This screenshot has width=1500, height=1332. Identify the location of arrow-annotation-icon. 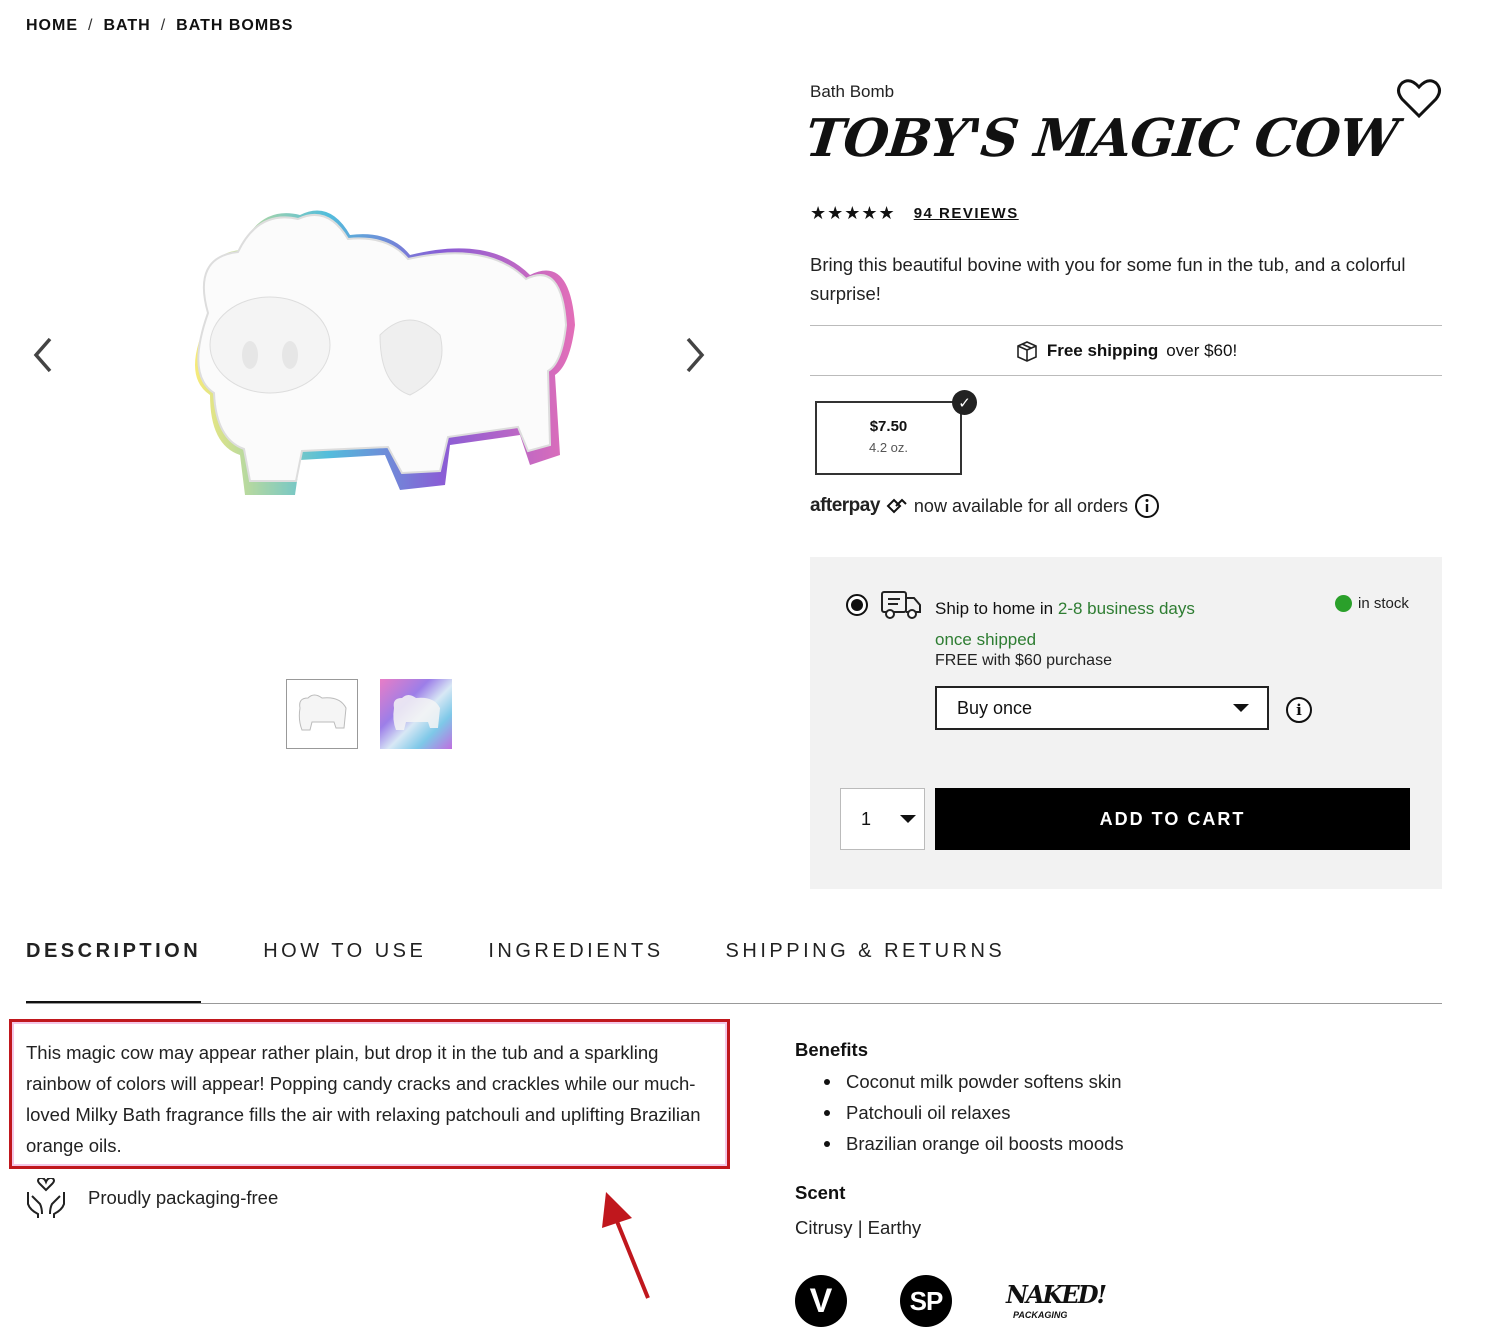
(626, 1245).